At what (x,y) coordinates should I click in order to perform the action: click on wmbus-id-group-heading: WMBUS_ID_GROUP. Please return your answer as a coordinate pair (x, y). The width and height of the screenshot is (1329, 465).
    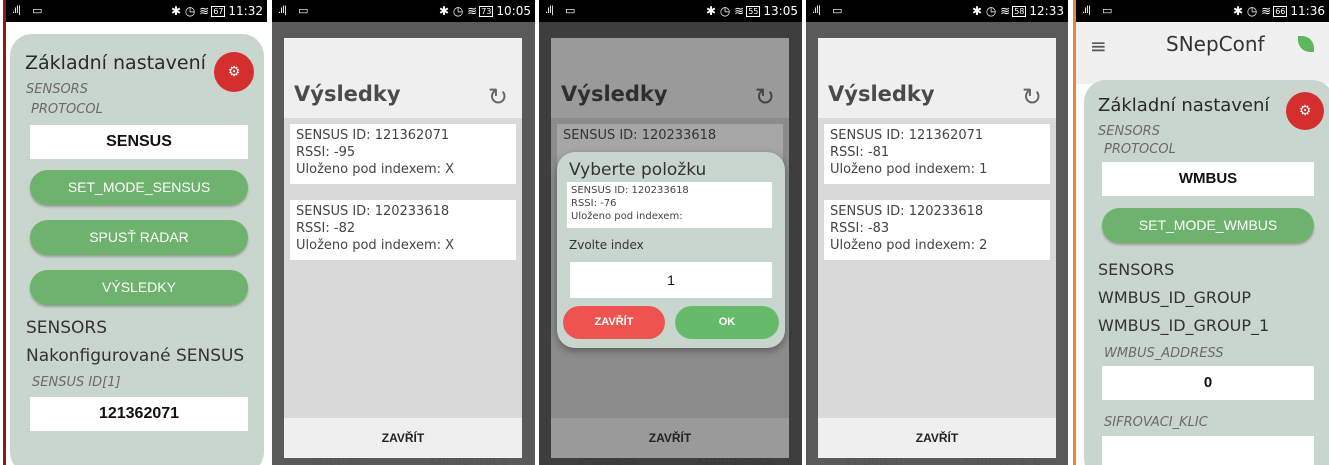
    Looking at the image, I should click on (1174, 297).